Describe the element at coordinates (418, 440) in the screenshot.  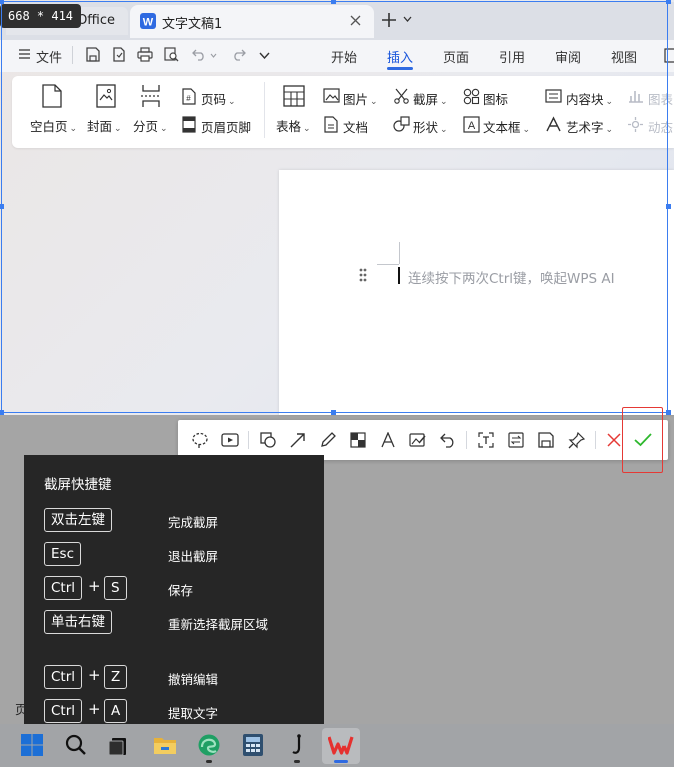
I see `edit-image-icon` at that location.